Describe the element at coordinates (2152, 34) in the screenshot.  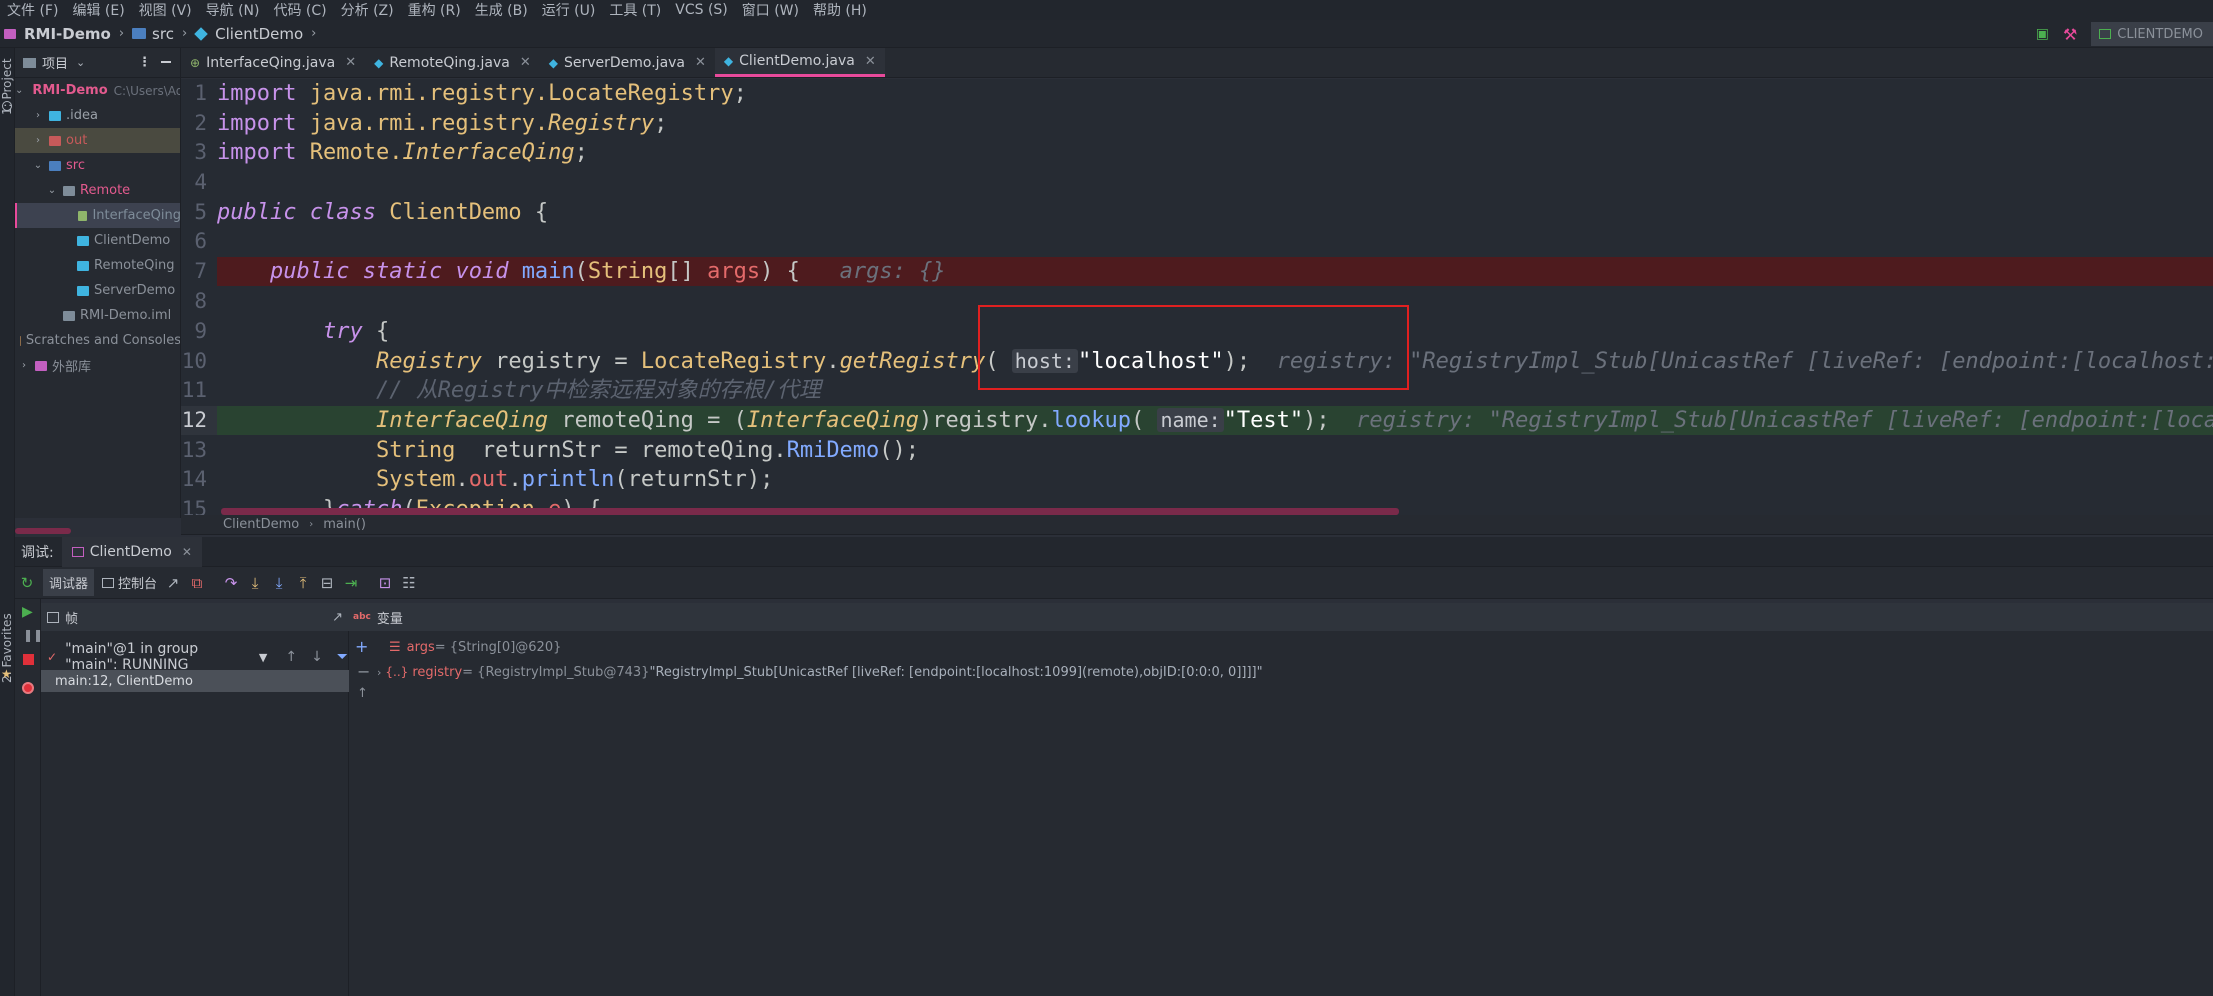
I see `run-config-selector: CLIENTDEMO` at that location.